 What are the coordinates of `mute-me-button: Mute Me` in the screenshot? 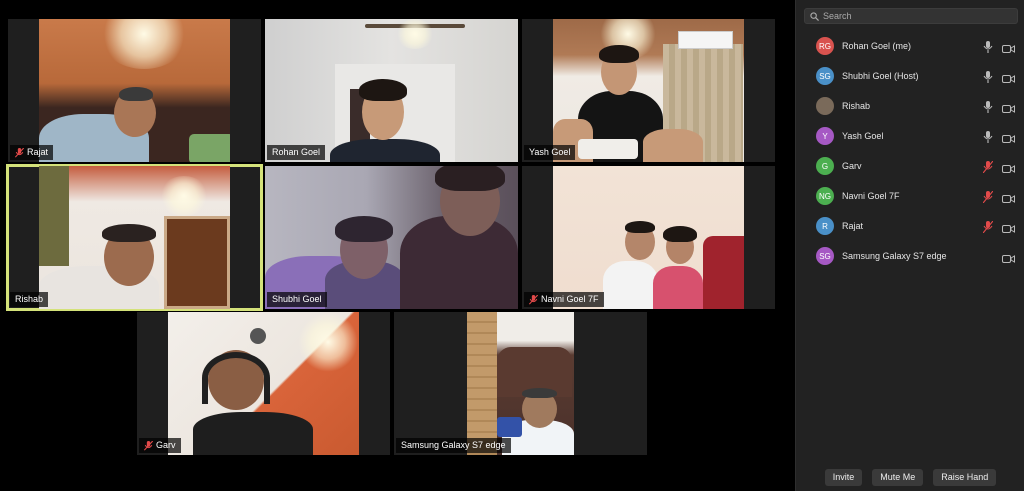 It's located at (898, 477).